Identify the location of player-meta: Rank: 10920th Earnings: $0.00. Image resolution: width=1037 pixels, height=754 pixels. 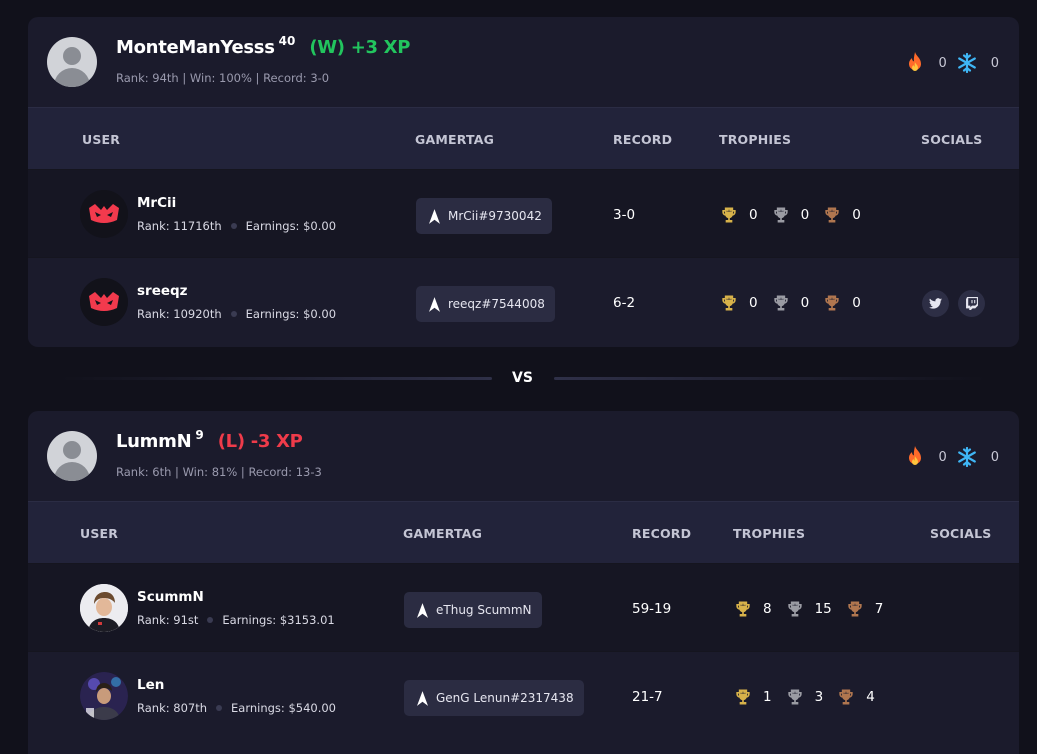
(236, 314).